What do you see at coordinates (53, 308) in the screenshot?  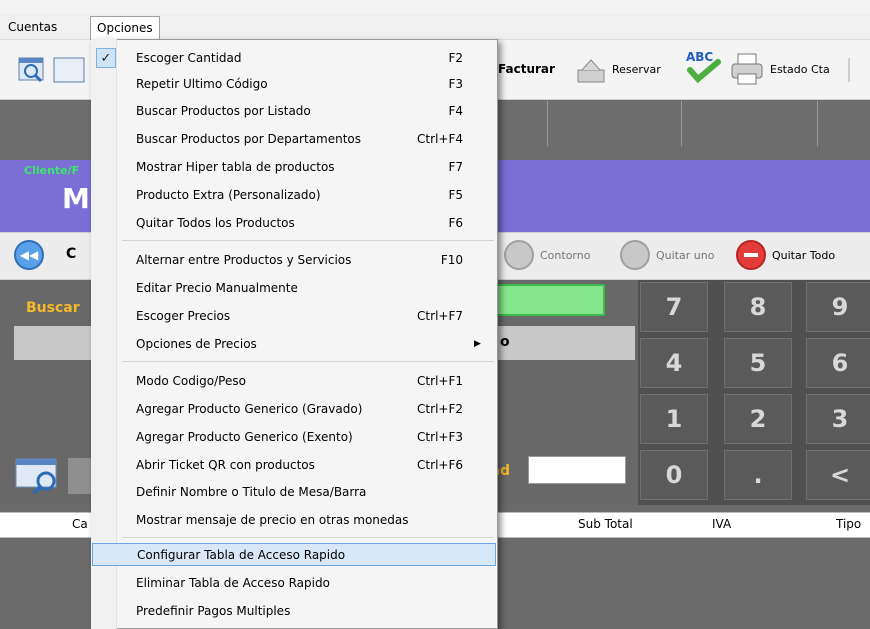 I see `buscar-label: Buscar` at bounding box center [53, 308].